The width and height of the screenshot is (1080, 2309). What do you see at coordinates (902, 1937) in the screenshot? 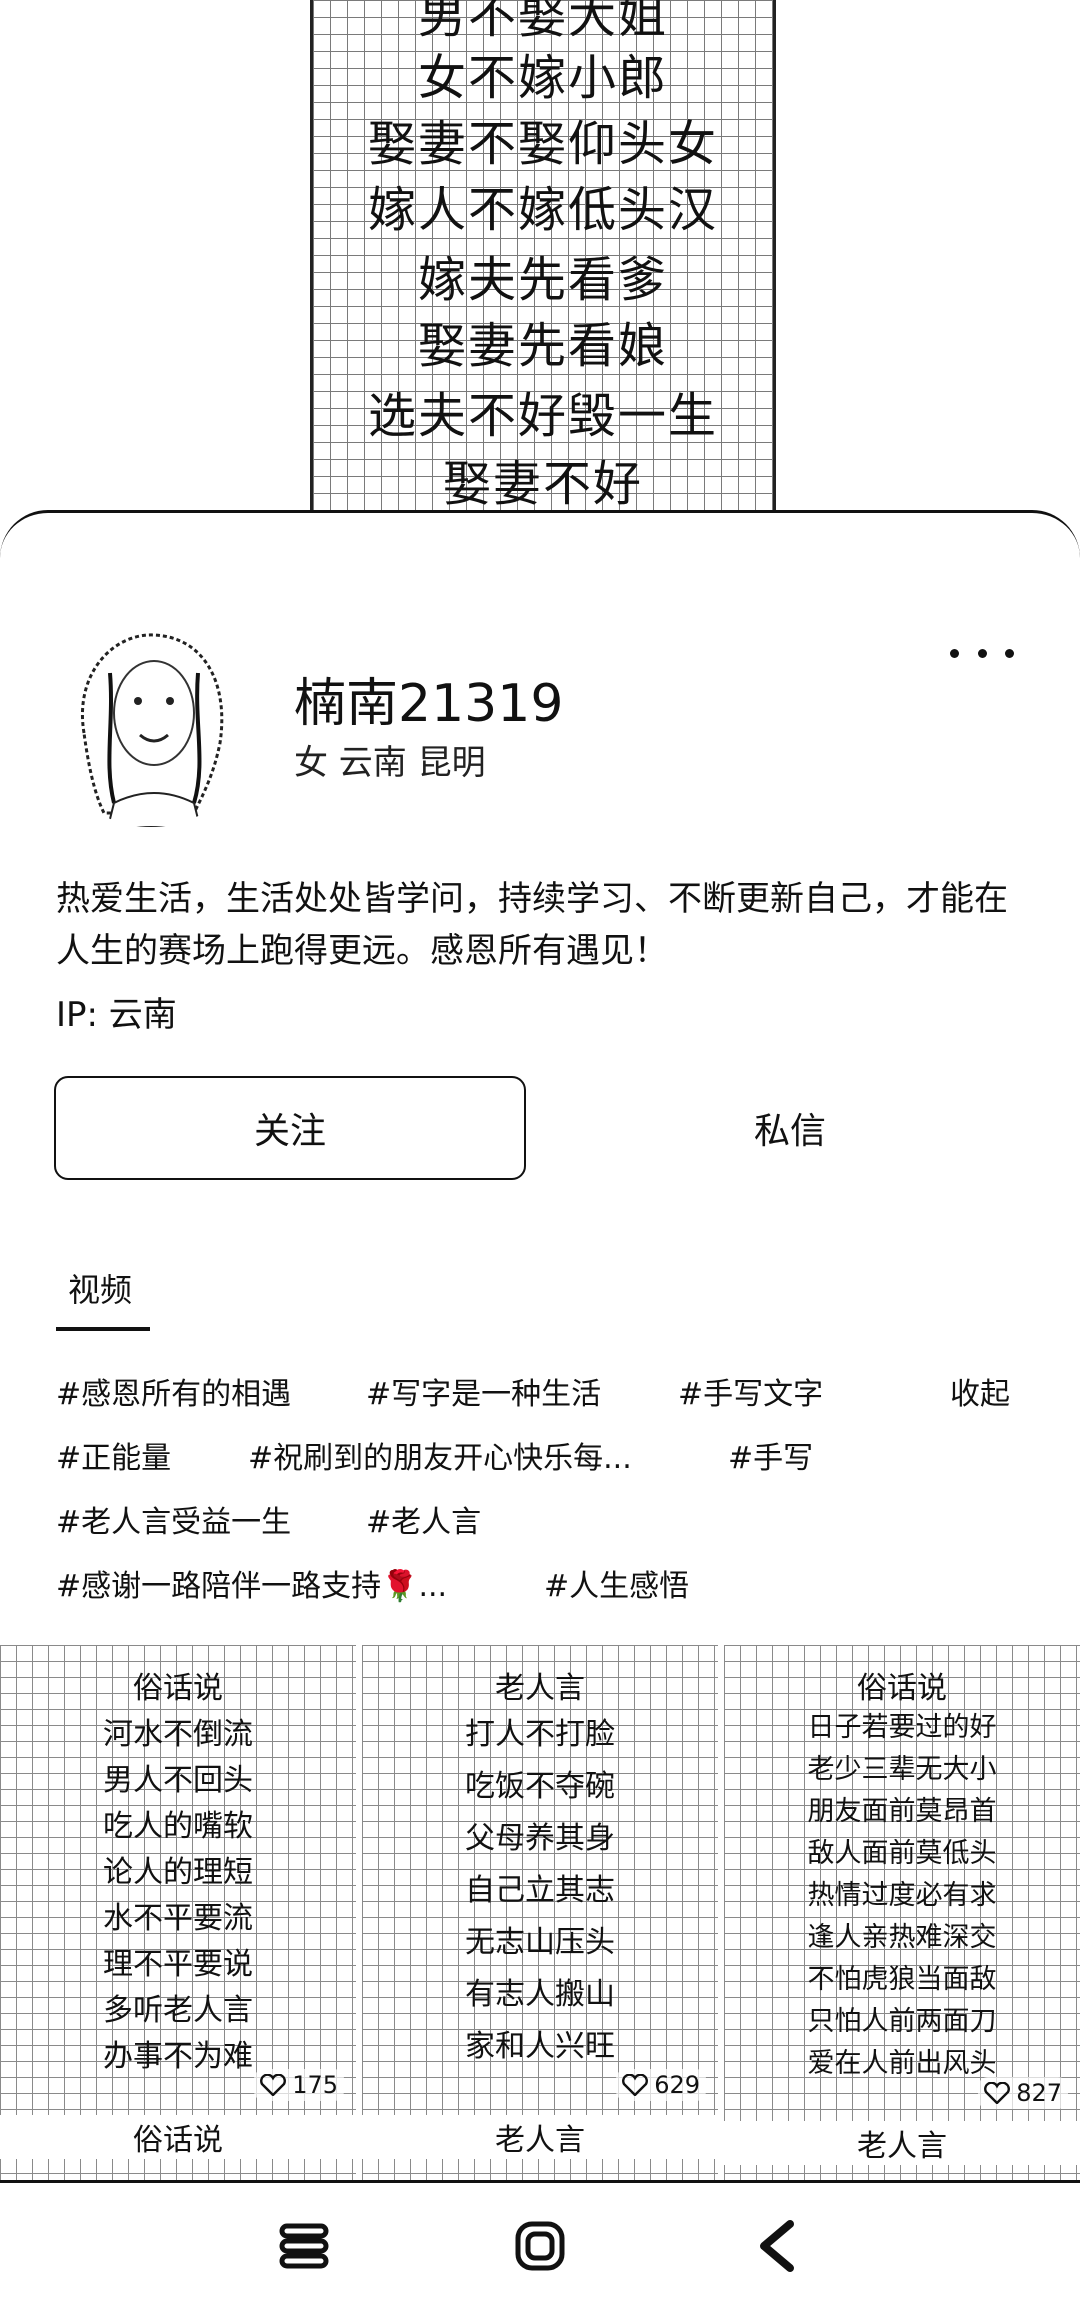
I see `video-line: 逢人亲热难深交` at bounding box center [902, 1937].